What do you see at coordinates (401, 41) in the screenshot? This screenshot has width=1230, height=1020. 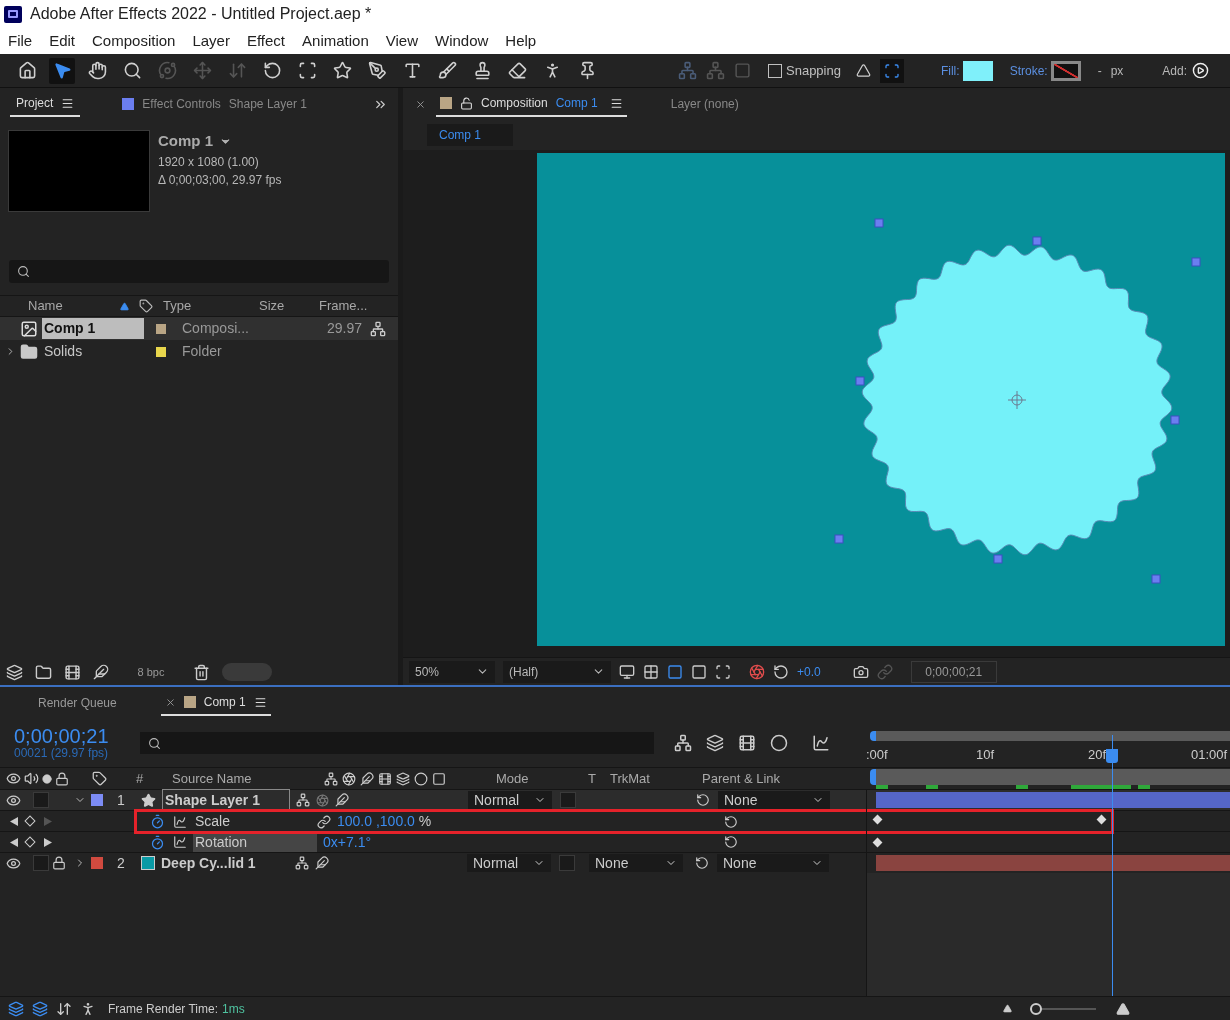 I see `menu-item: View` at bounding box center [401, 41].